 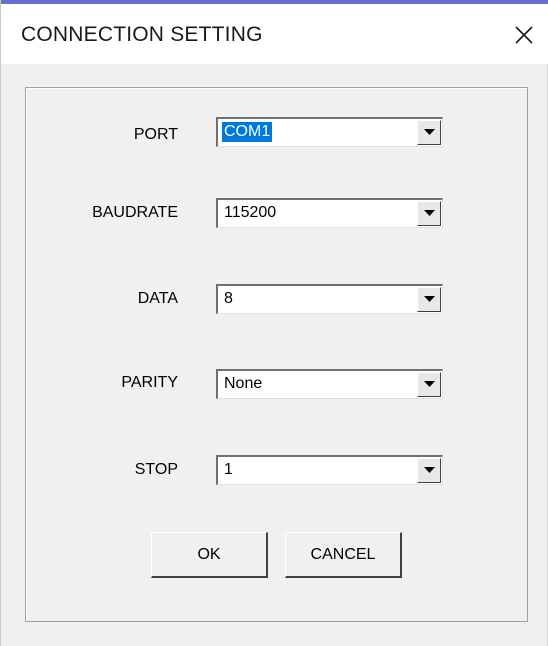 I want to click on parity-select: None, so click(x=329, y=384).